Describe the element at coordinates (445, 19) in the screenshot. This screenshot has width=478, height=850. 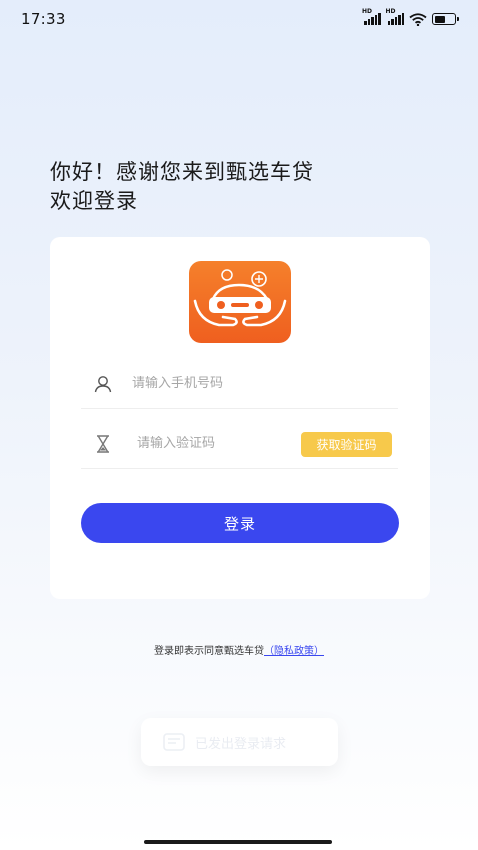
I see `battery-icon` at that location.